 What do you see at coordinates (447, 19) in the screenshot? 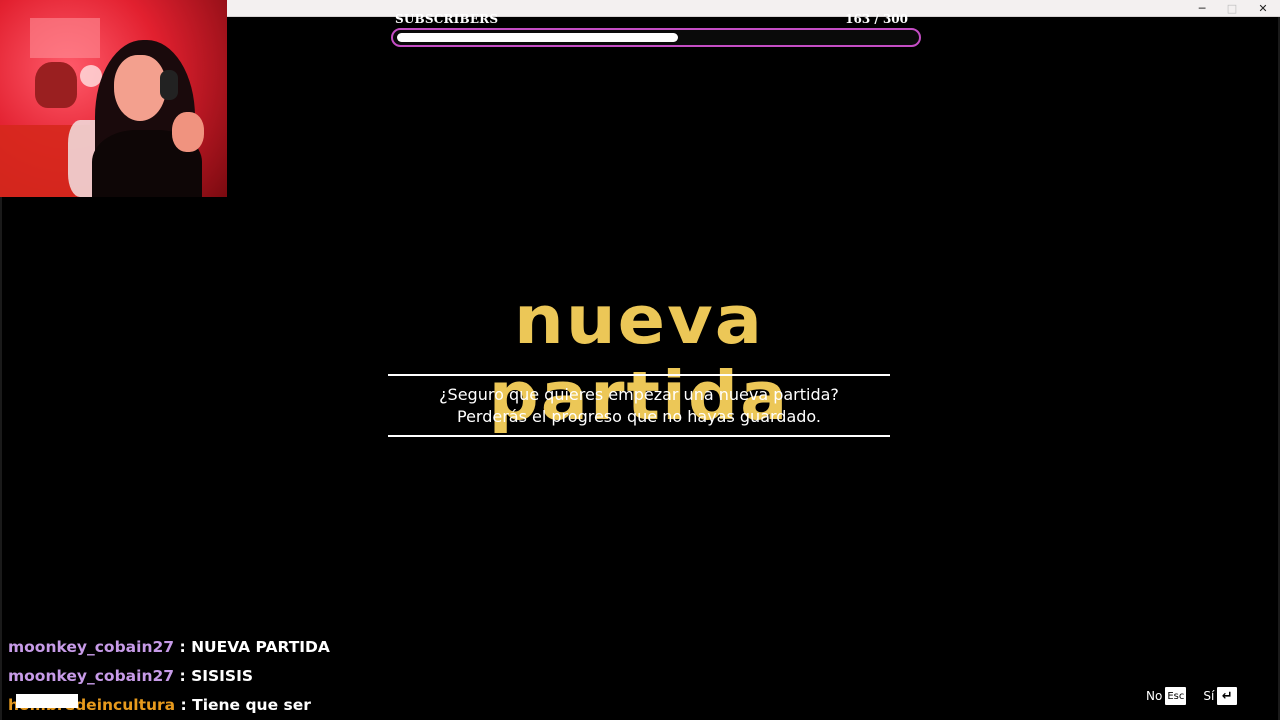
I see `subscriber-goal-label: SUBSCRIBERS` at bounding box center [447, 19].